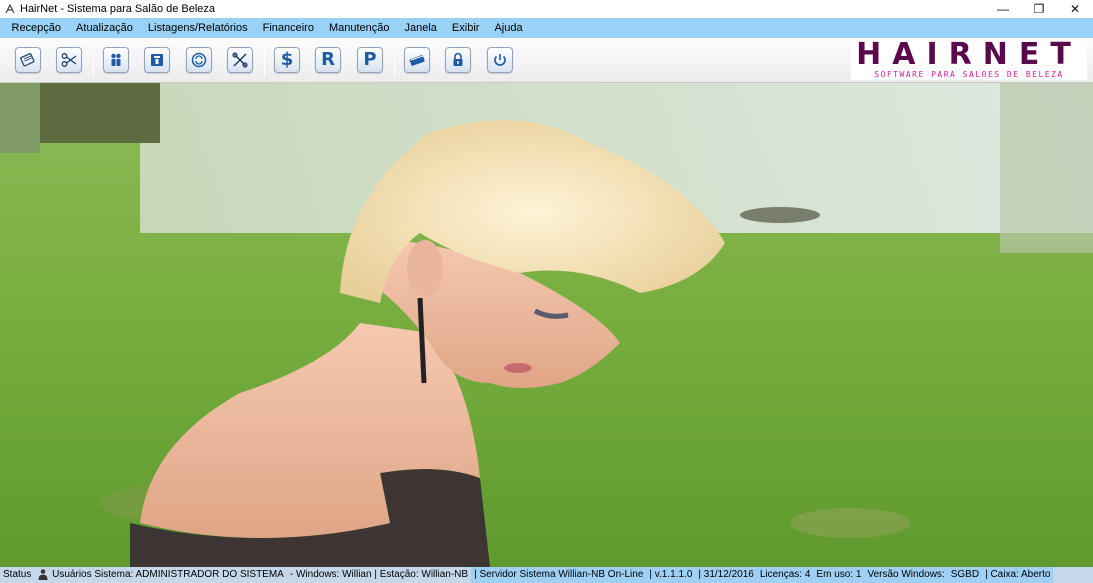 The image size is (1093, 583). I want to click on scissors-icon, so click(69, 60).